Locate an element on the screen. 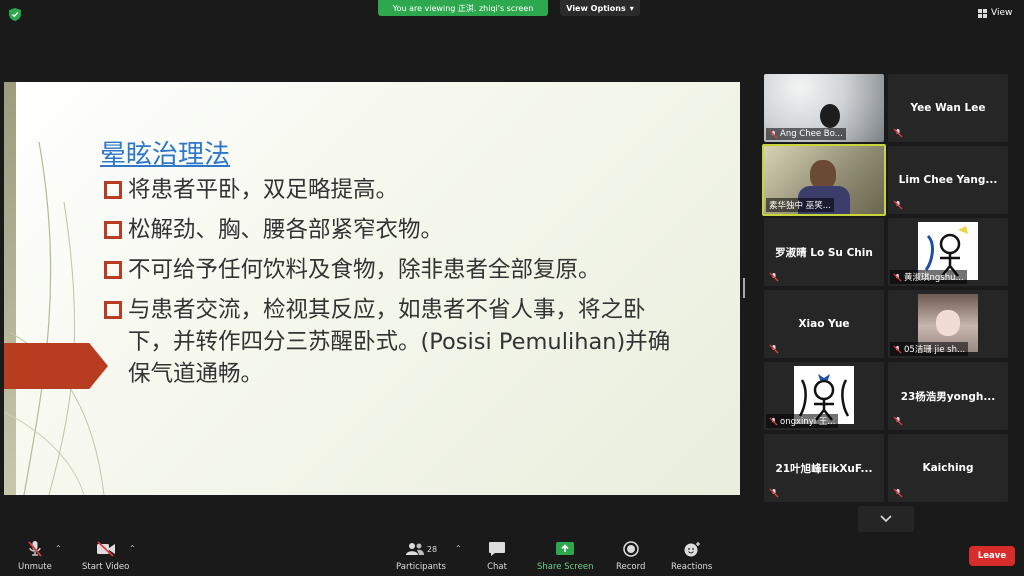 The width and height of the screenshot is (1024, 576). view-label: View is located at coordinates (1002, 13).